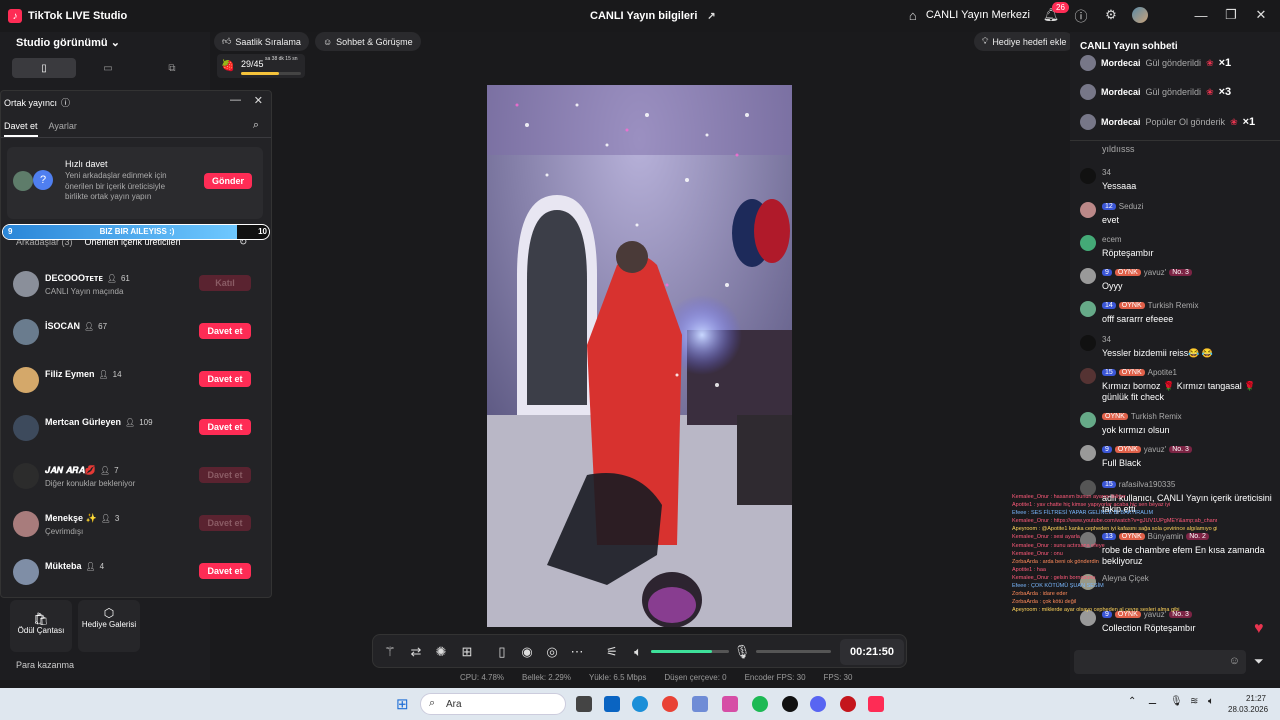 This screenshot has width=1280, height=720. I want to click on chat-text: evet, so click(1111, 220).